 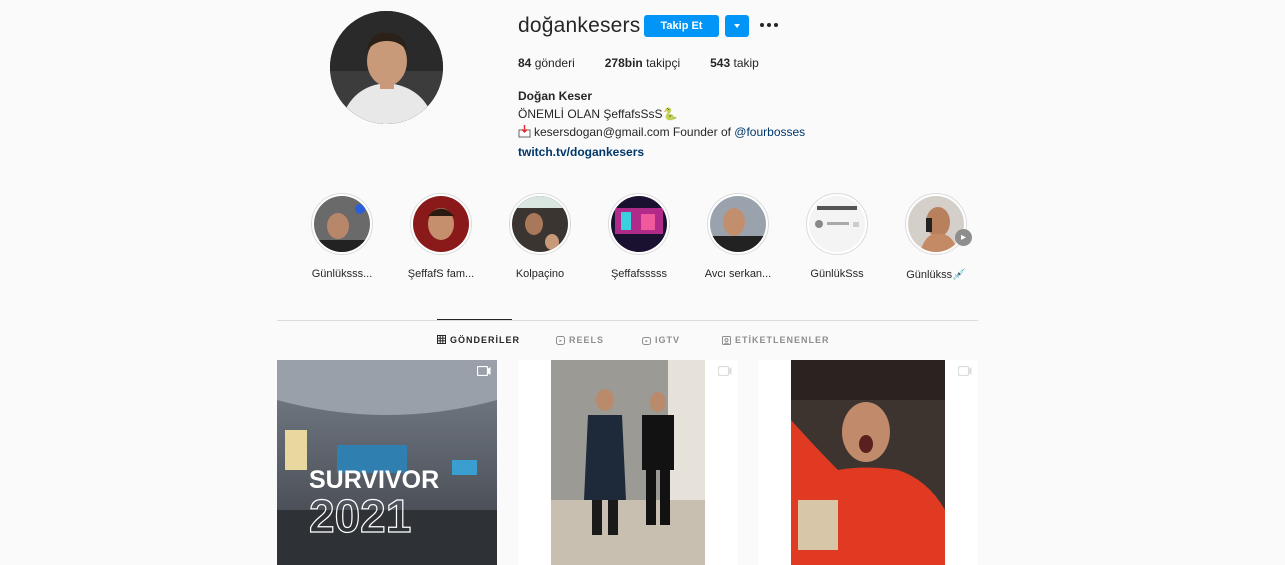 I want to click on tab-tagged: ETİKETLENENLER, so click(x=776, y=340).